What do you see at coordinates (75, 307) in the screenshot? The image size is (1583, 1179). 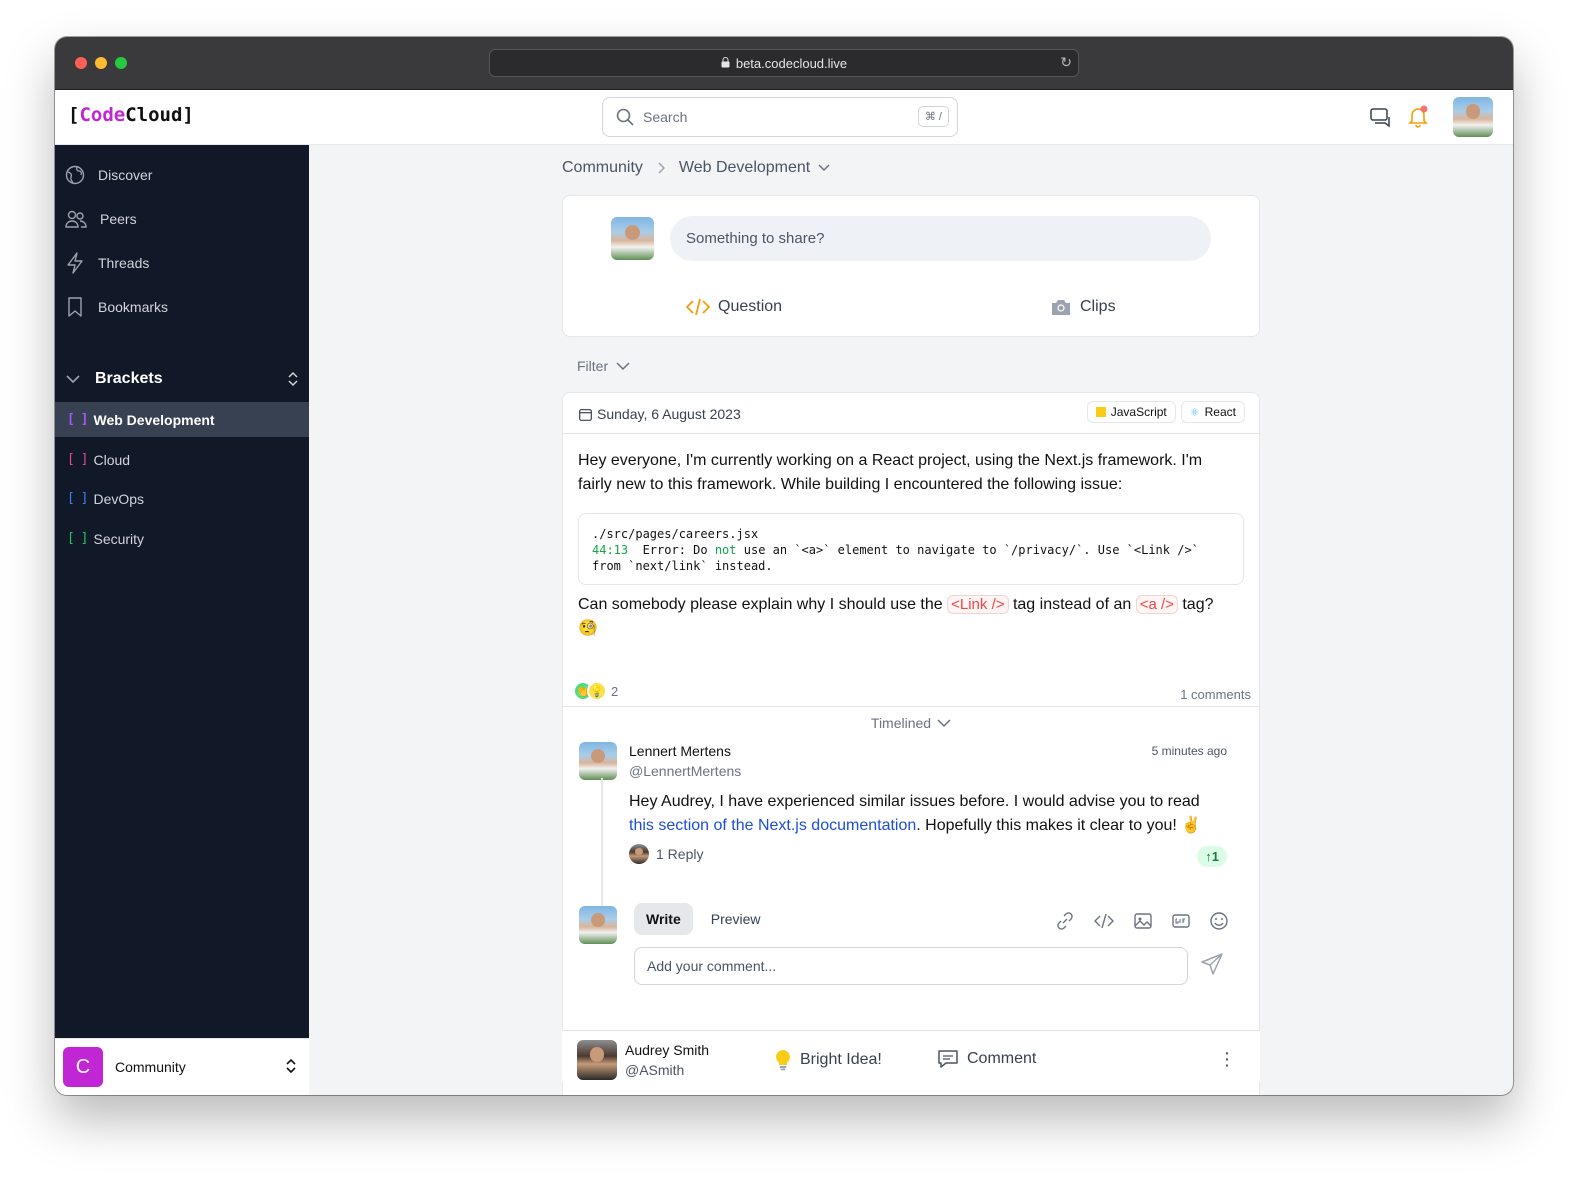 I see `bookmark-icon` at bounding box center [75, 307].